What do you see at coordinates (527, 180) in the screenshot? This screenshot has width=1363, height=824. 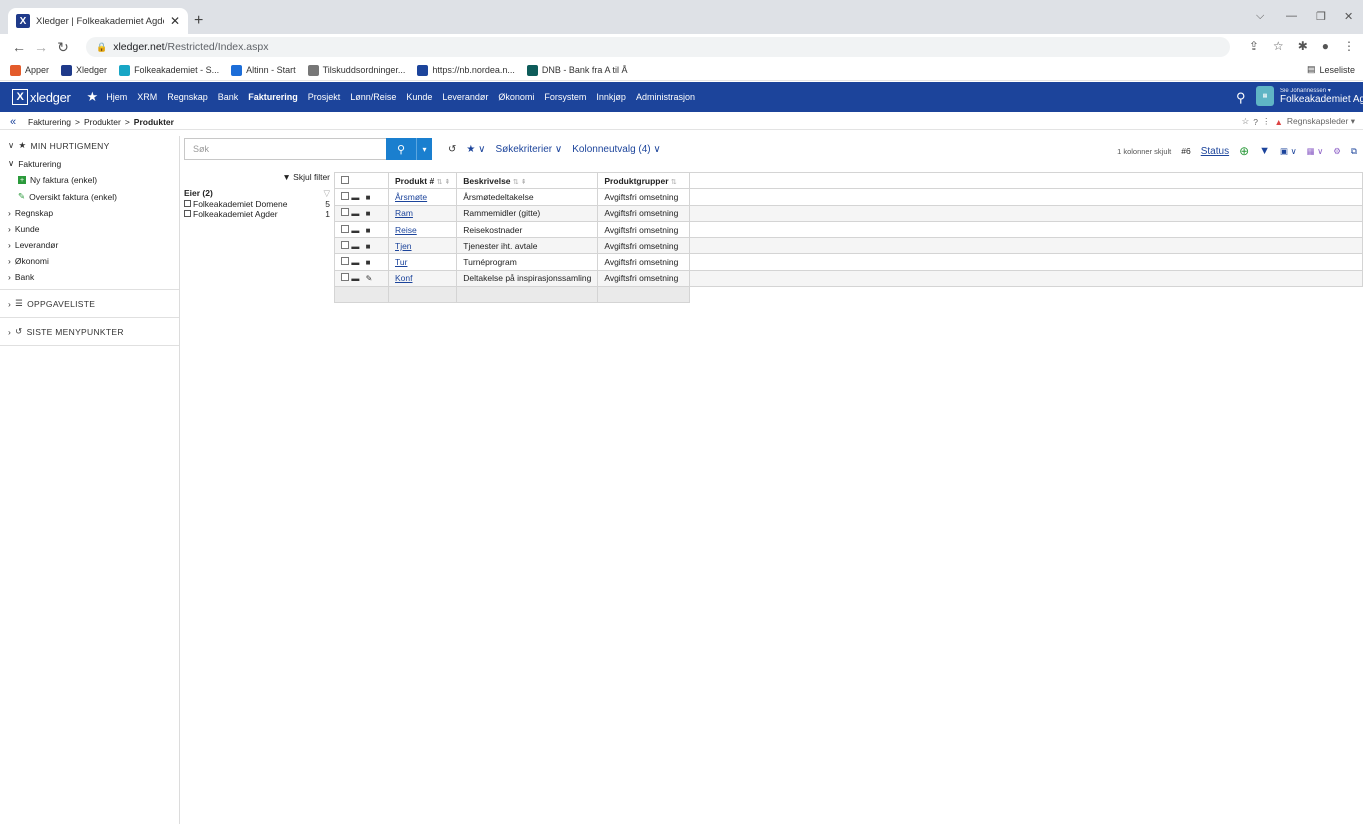 I see `col-header-beskrivelse: Beskrivelse ⇅ ⇞` at bounding box center [527, 180].